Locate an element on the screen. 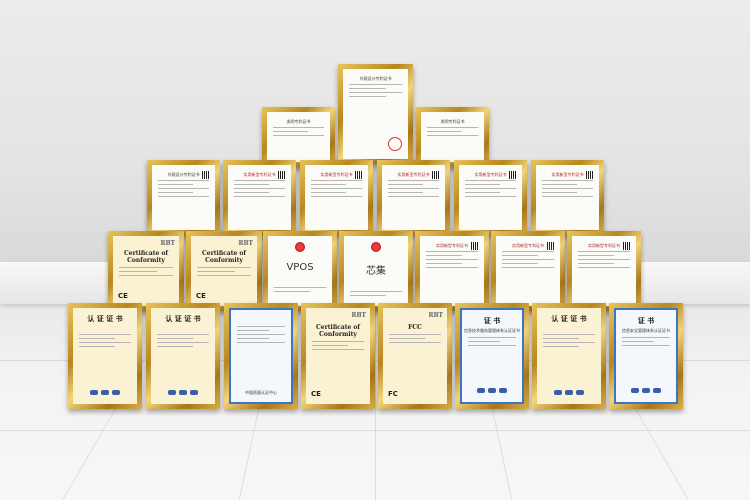  certificate-title: FCC is located at coordinates (415, 327).